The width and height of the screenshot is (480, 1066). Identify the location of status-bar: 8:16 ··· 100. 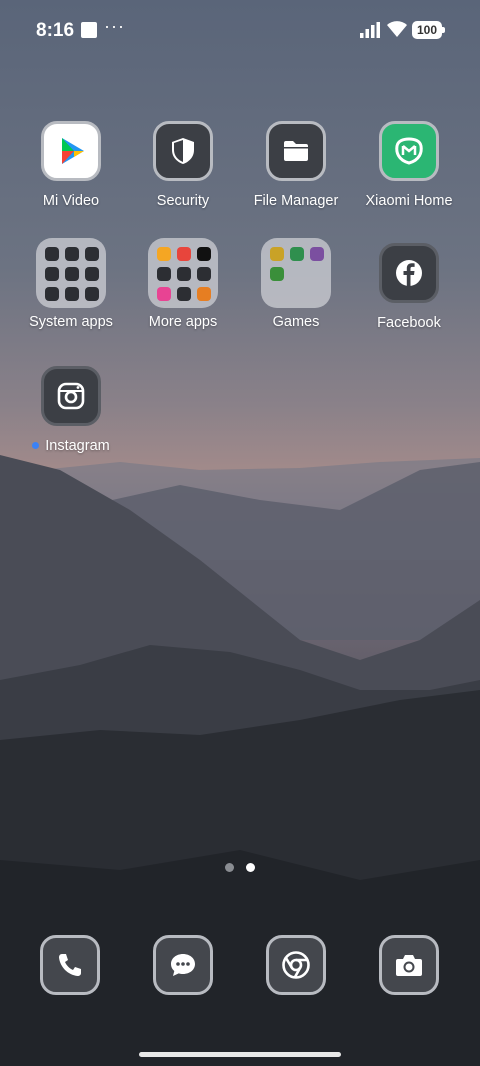
(240, 30).